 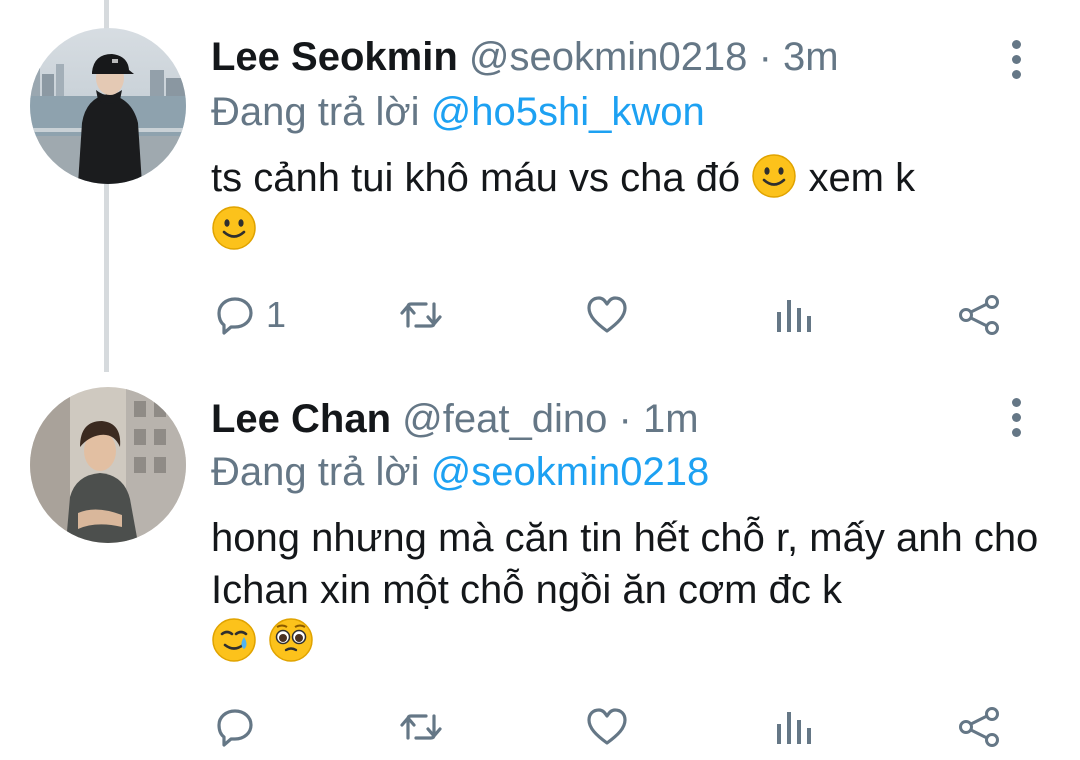 What do you see at coordinates (862, 178) in the screenshot?
I see `tweet-text-part: xem k` at bounding box center [862, 178].